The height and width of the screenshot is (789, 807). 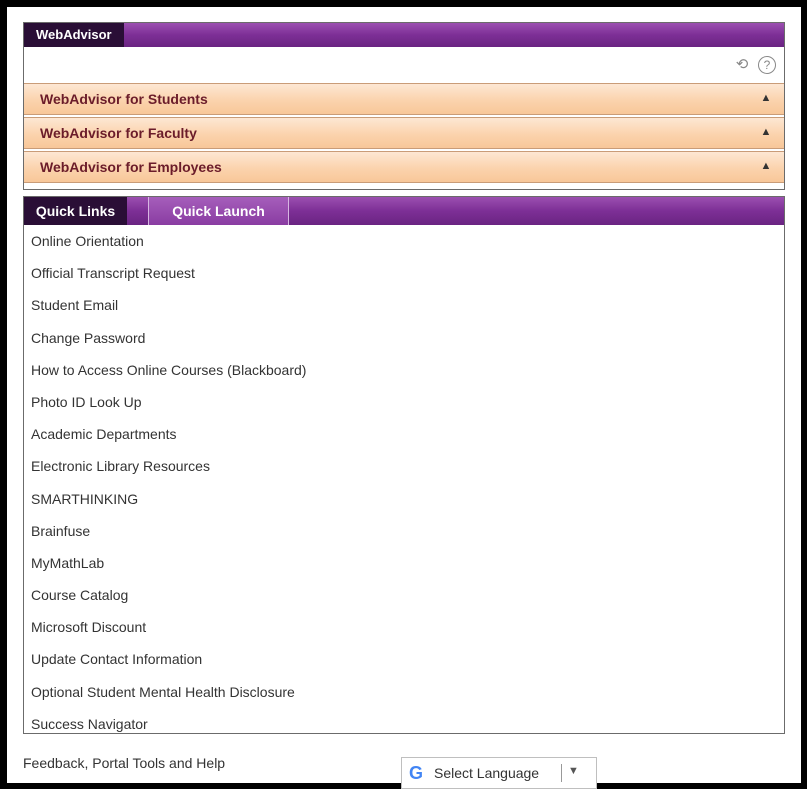 What do you see at coordinates (404, 402) in the screenshot?
I see `quick-link: Photo ID Look Up` at bounding box center [404, 402].